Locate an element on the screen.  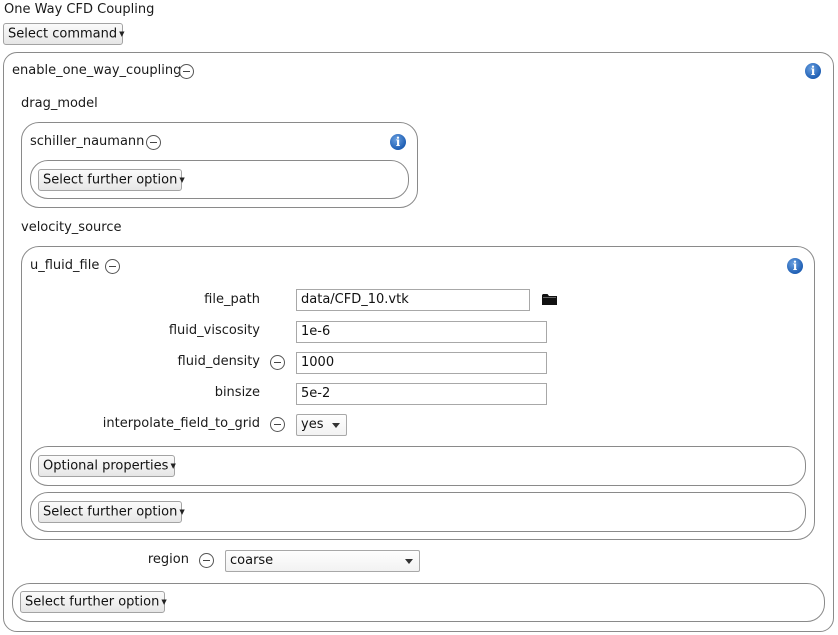
fluid-density-label: fluid_density is located at coordinates (218, 361).